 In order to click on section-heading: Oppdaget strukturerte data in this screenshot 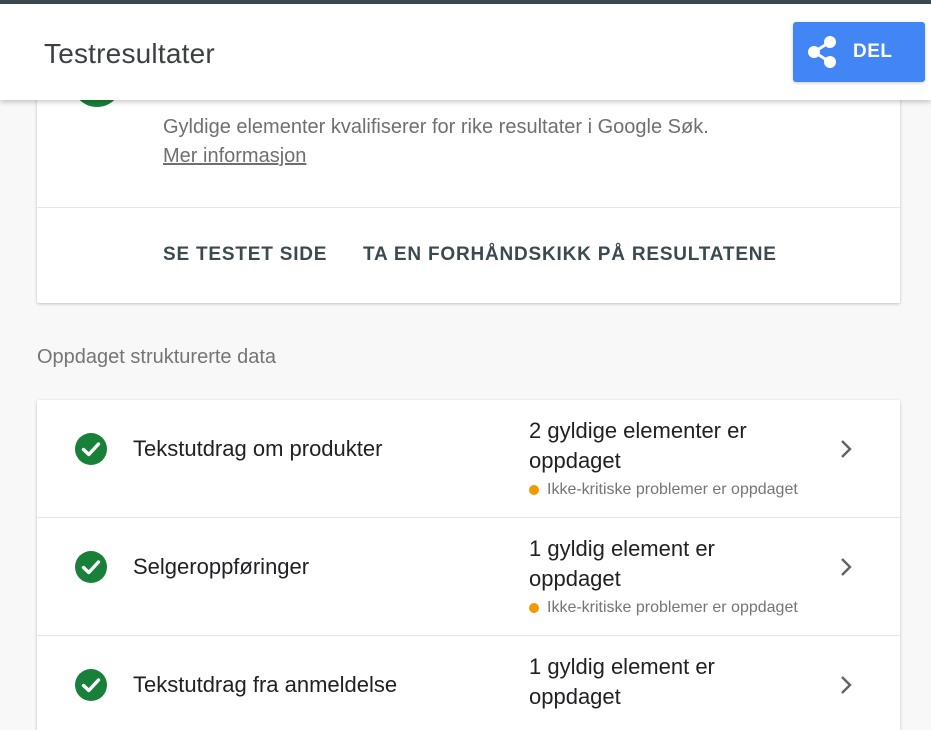, I will do `click(157, 357)`.